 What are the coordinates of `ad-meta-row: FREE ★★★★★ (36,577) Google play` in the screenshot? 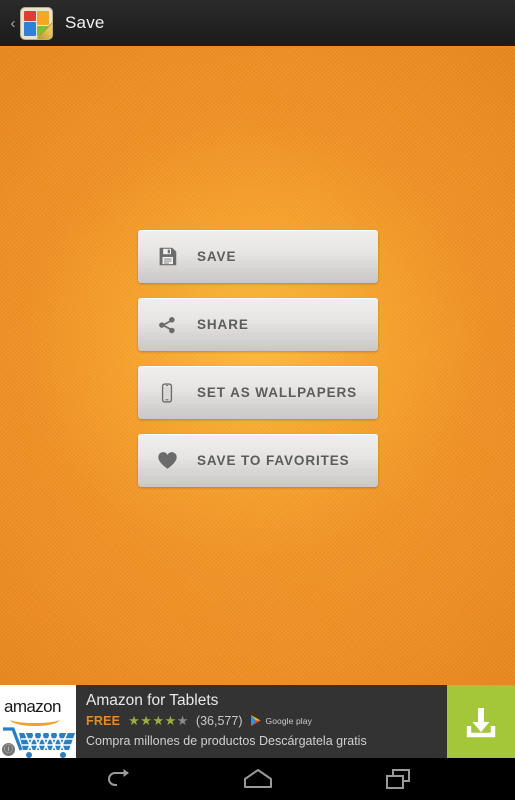 It's located at (266, 720).